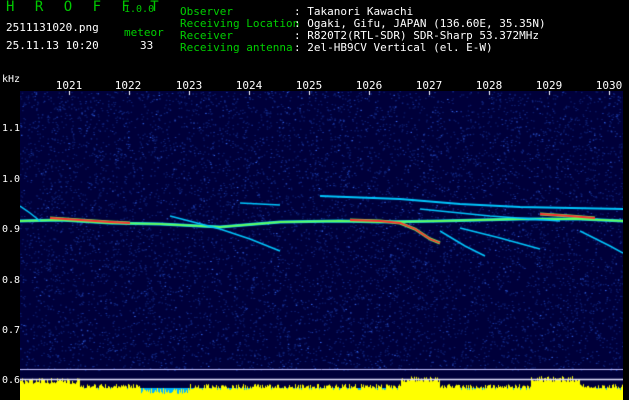 The height and width of the screenshot is (400, 629). Describe the element at coordinates (147, 45) in the screenshot. I see `meteor-count: 33` at that location.